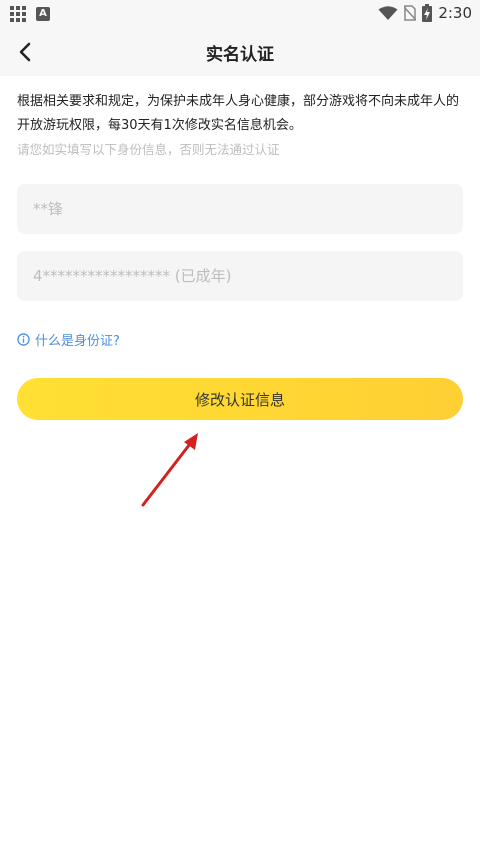  What do you see at coordinates (169, 470) in the screenshot?
I see `red-arrow-annotation` at bounding box center [169, 470].